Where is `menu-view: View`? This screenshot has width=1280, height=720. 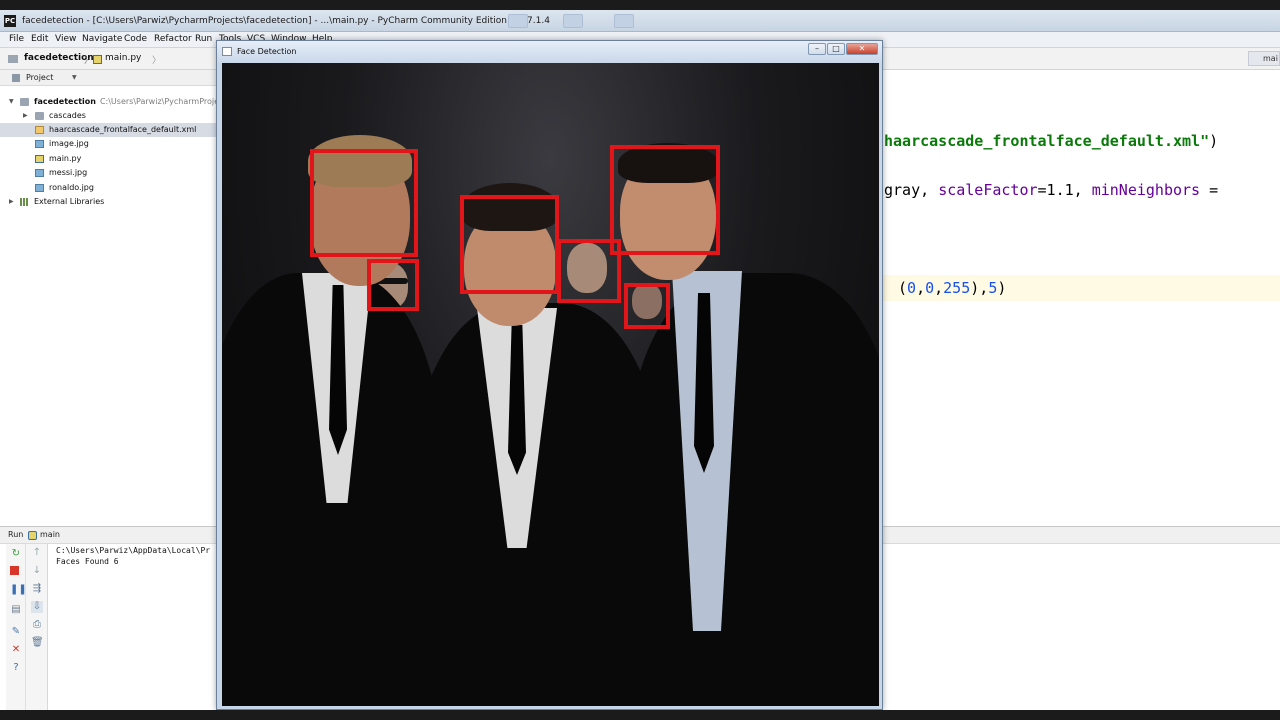
menu-view: View is located at coordinates (65, 39).